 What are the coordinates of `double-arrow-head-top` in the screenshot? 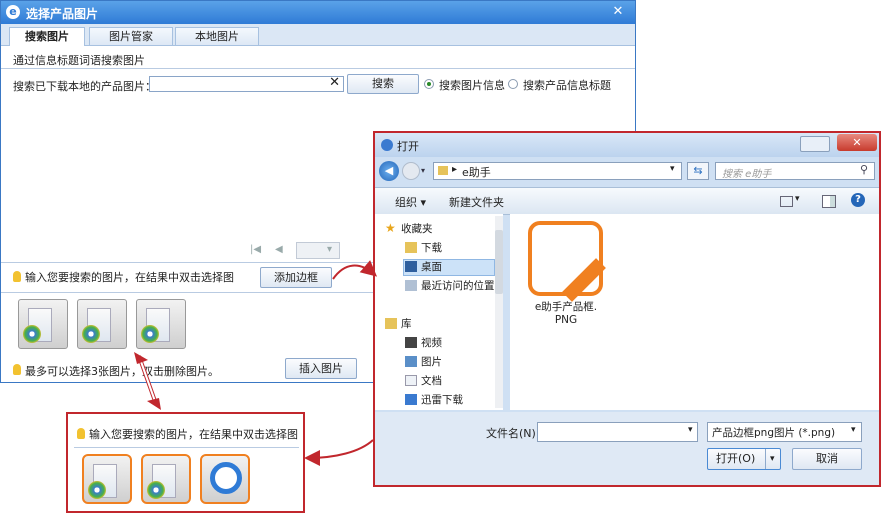 It's located at (141, 358).